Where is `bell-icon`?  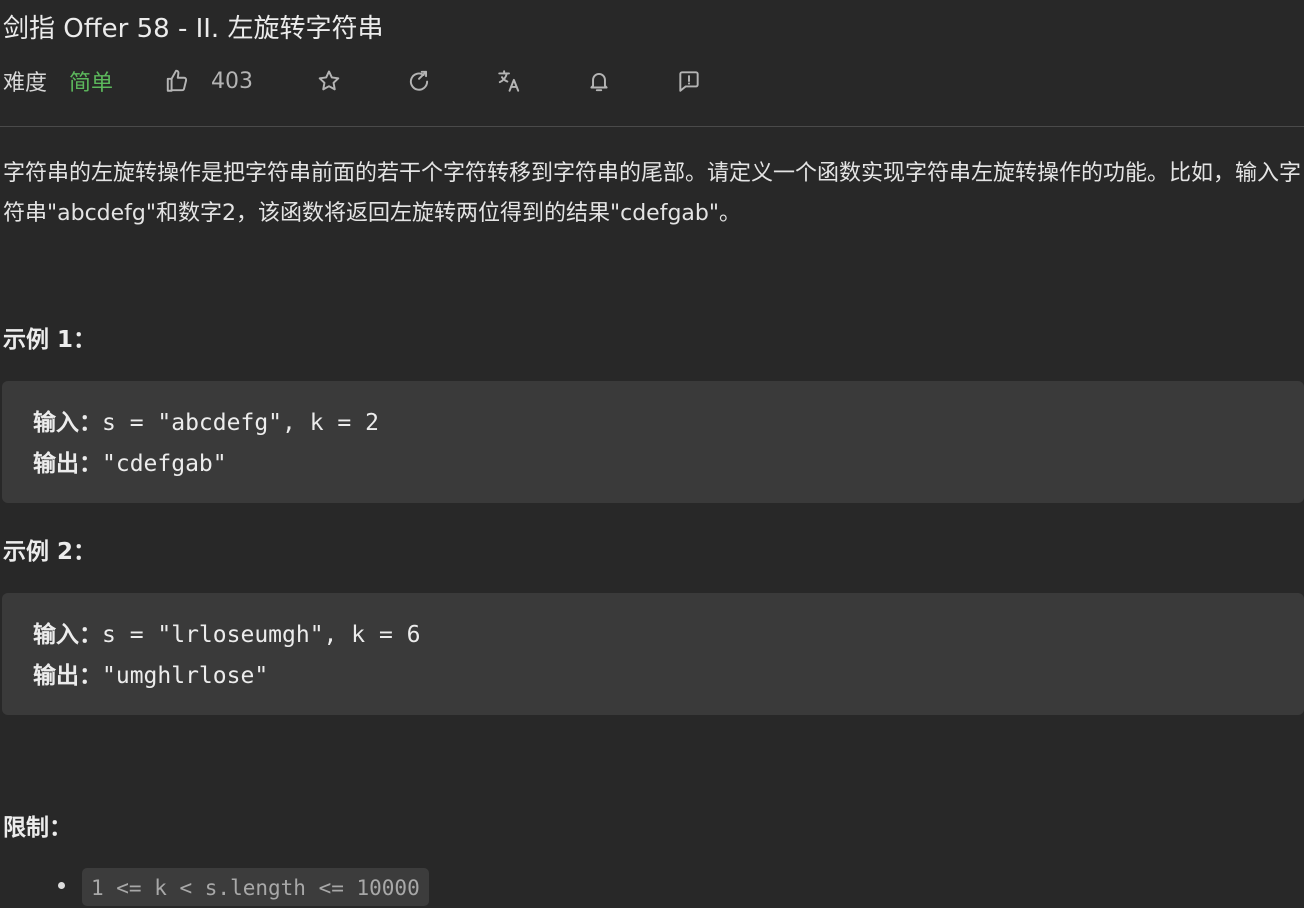 bell-icon is located at coordinates (599, 81).